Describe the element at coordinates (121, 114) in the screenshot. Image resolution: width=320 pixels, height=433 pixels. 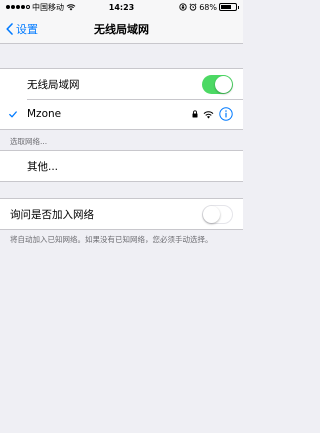
I see `network-row-mzone: Mzone` at that location.